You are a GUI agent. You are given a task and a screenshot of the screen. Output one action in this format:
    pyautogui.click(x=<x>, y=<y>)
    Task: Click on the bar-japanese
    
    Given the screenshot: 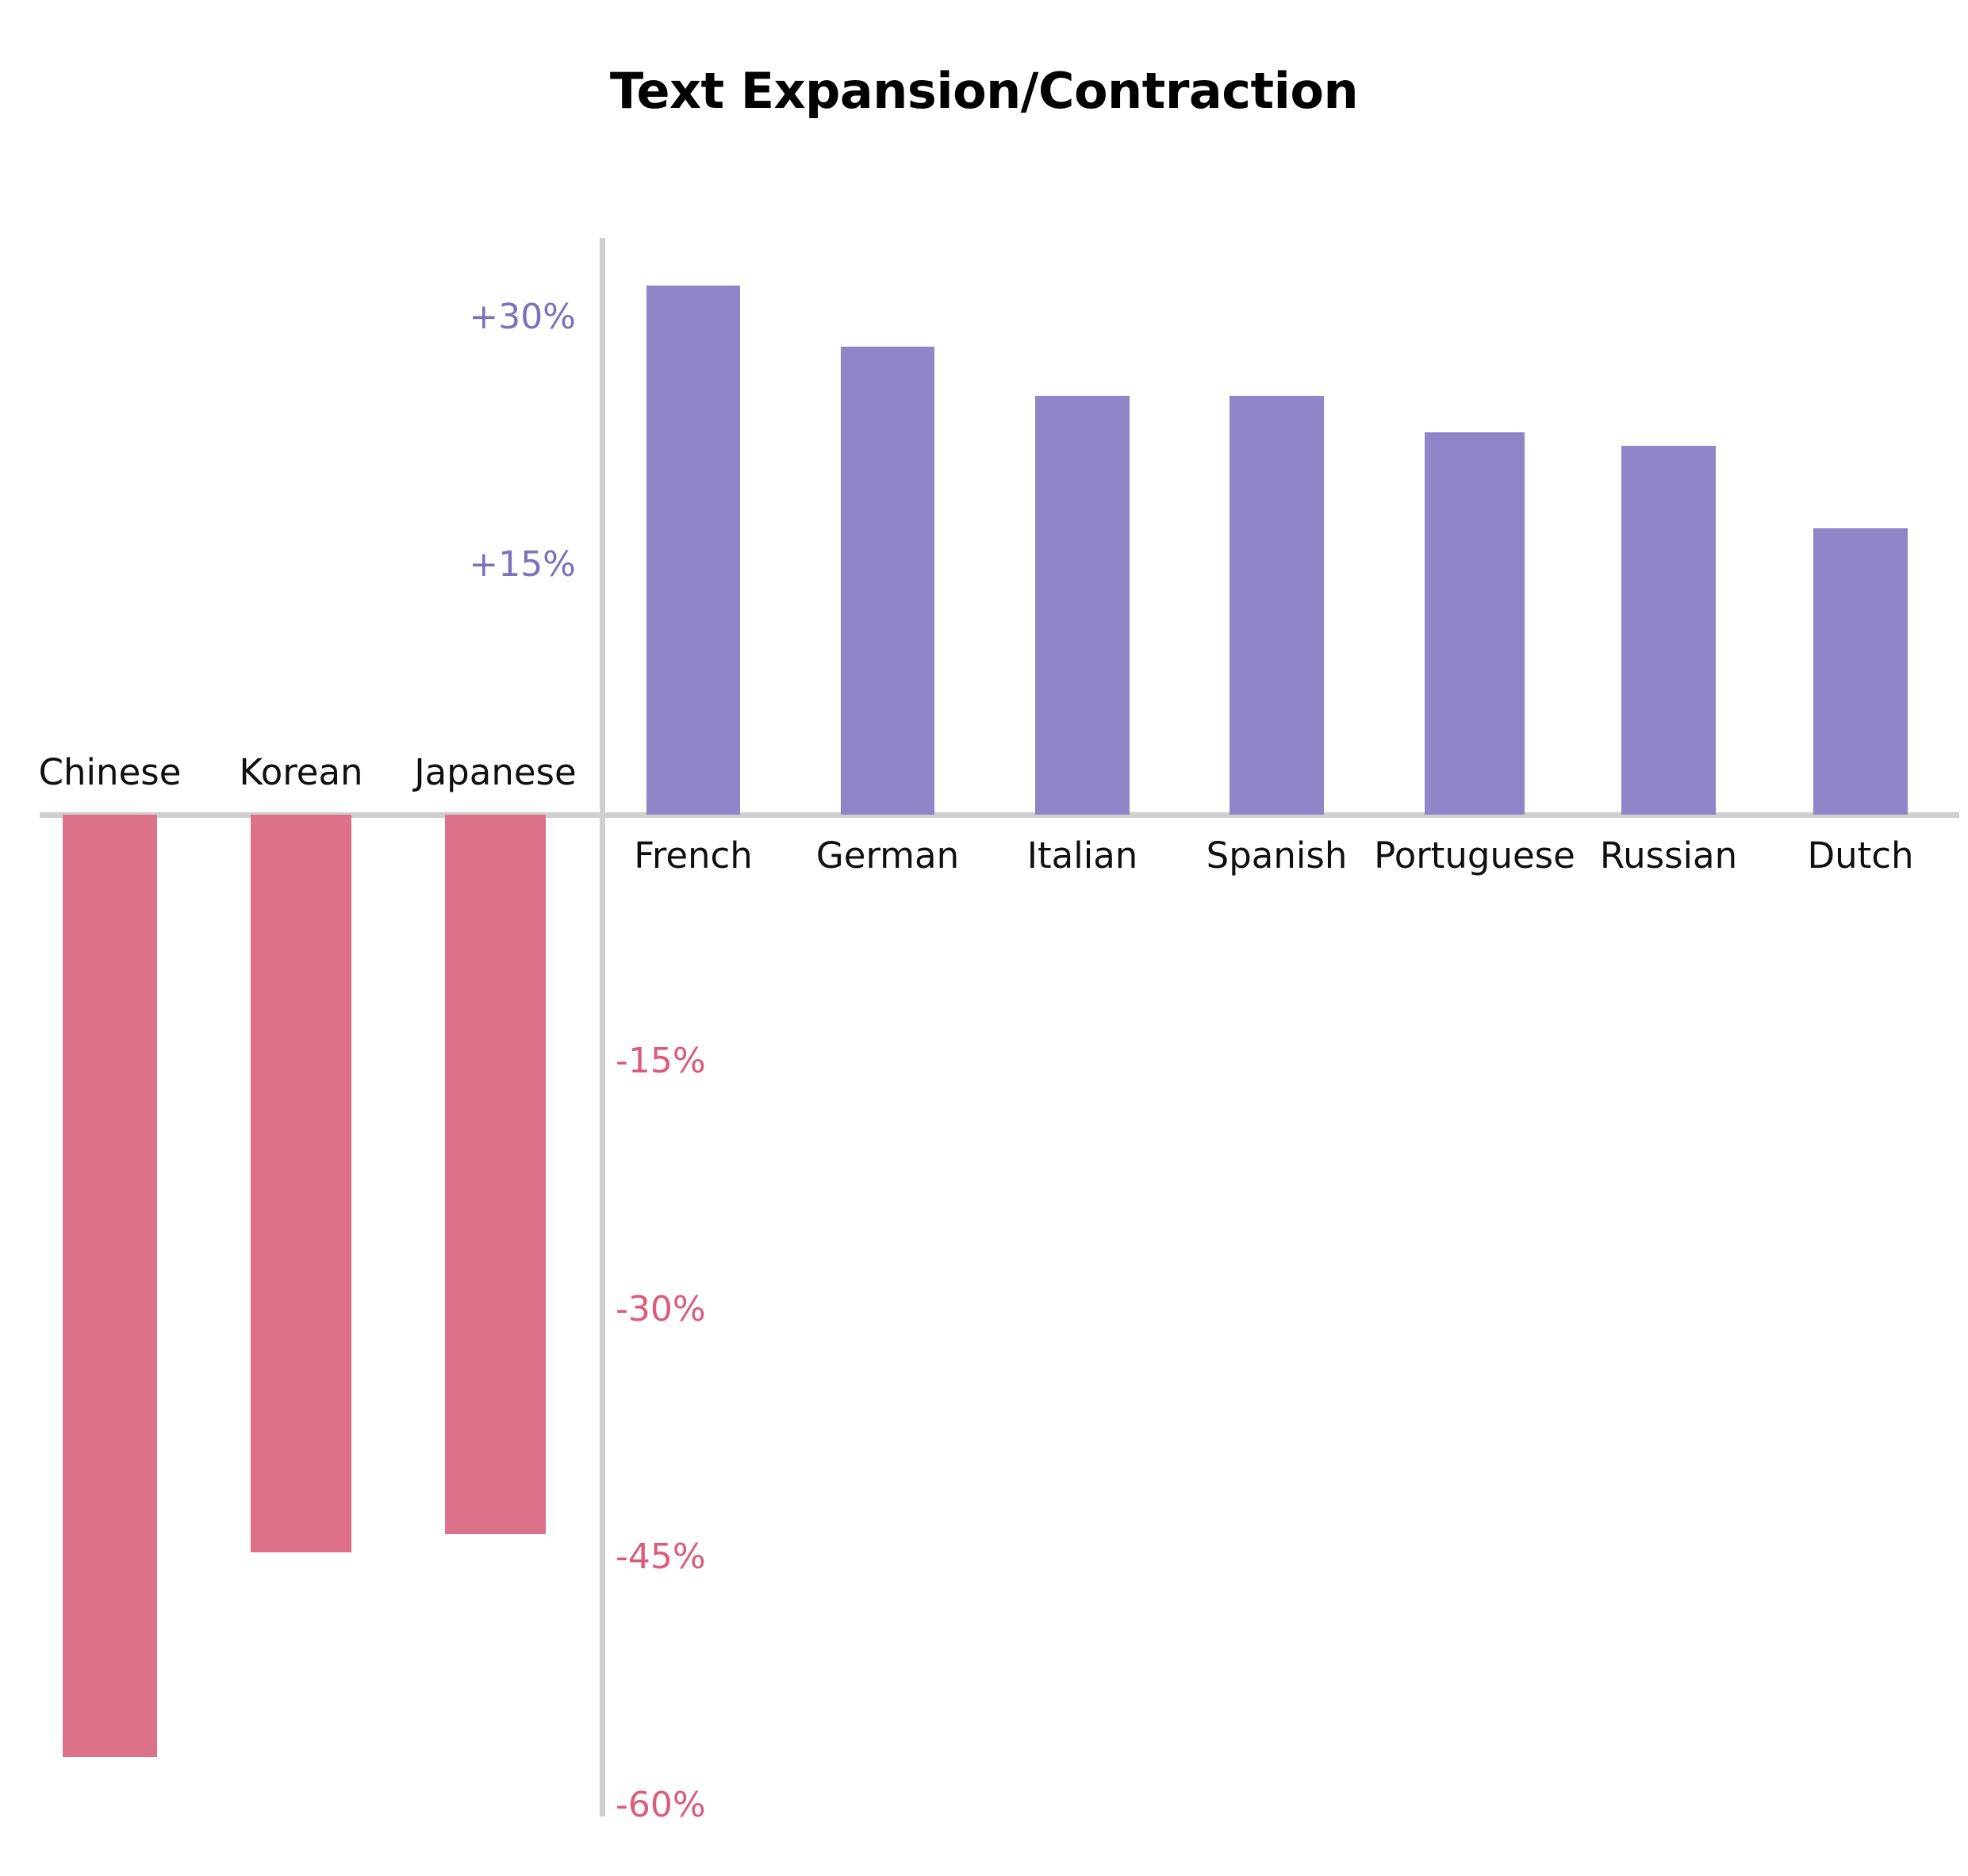 What is the action you would take?
    pyautogui.click(x=495, y=1174)
    